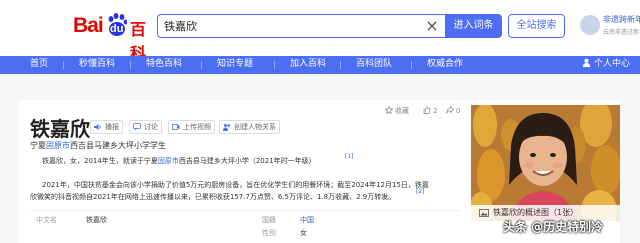 The height and width of the screenshot is (243, 640). I want to click on info-key-chinese-name: 中文名, so click(46, 220).